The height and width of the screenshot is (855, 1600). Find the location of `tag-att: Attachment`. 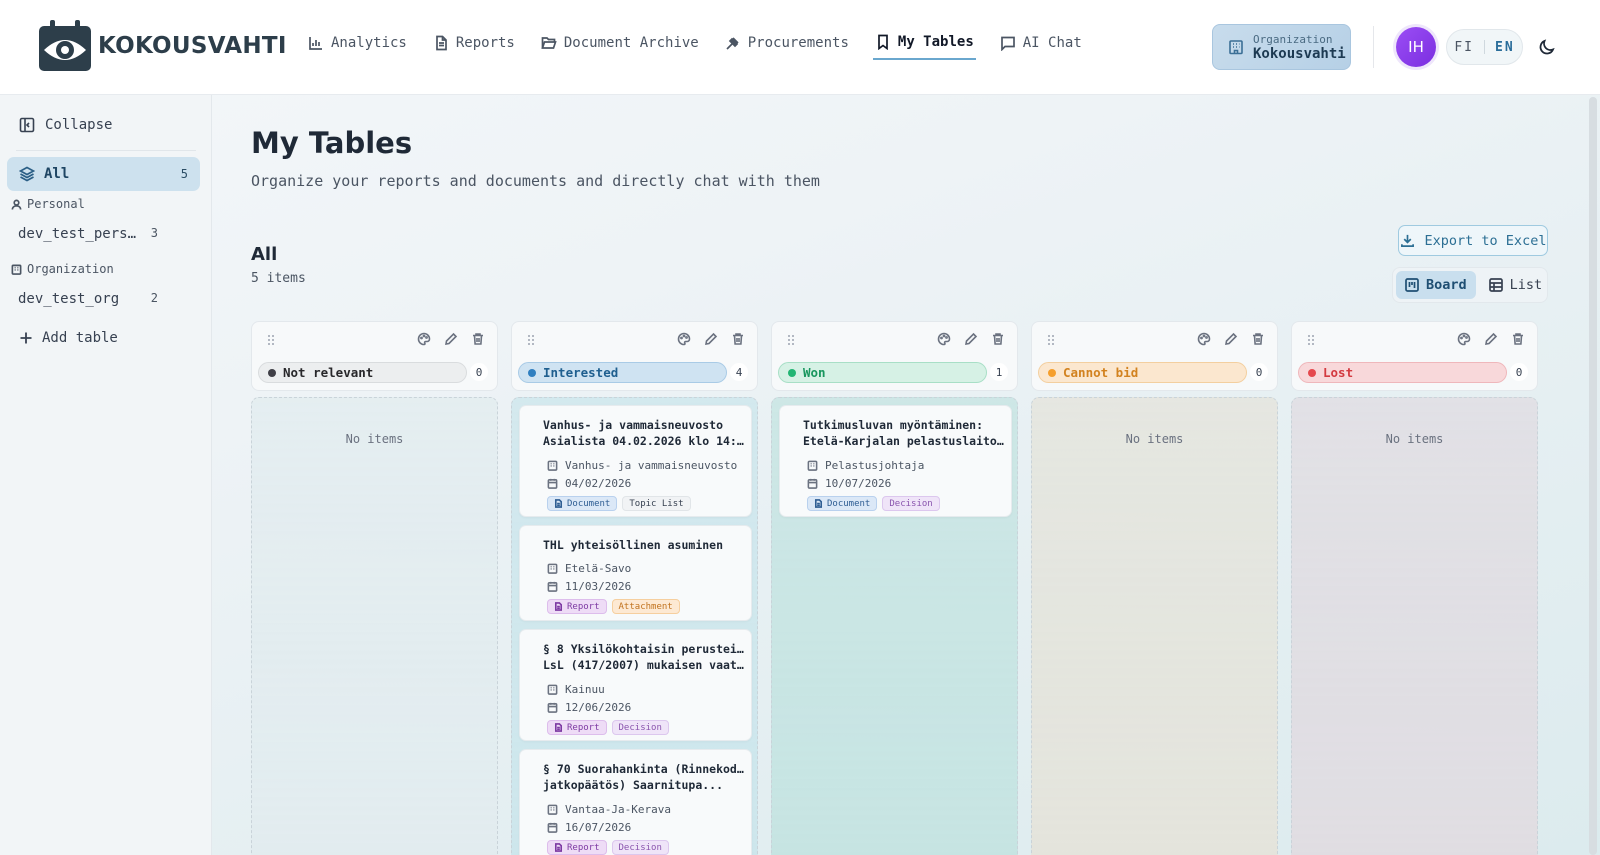

tag-att: Attachment is located at coordinates (645, 606).